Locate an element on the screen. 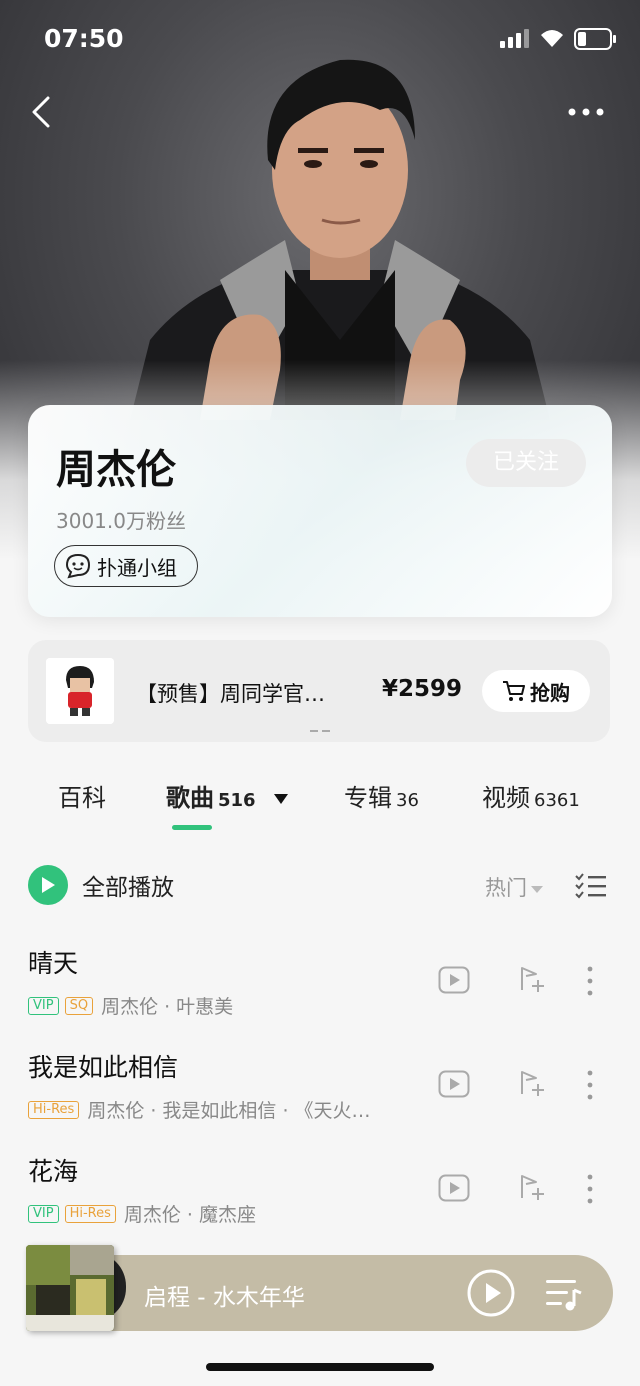 This screenshot has width=640, height=1386. buy-now-button: 抢购 is located at coordinates (536, 691).